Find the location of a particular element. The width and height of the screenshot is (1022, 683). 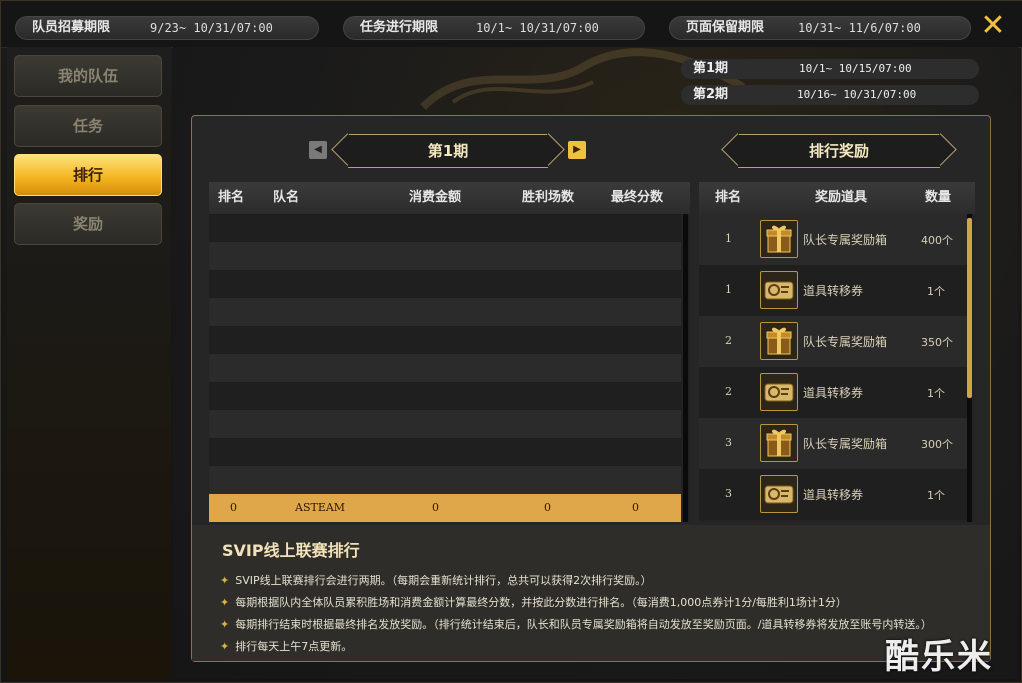

next-period-button: ▶ is located at coordinates (577, 150).